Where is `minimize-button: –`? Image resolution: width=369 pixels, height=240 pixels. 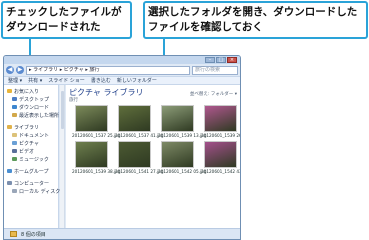 minimize-button: – is located at coordinates (210, 60).